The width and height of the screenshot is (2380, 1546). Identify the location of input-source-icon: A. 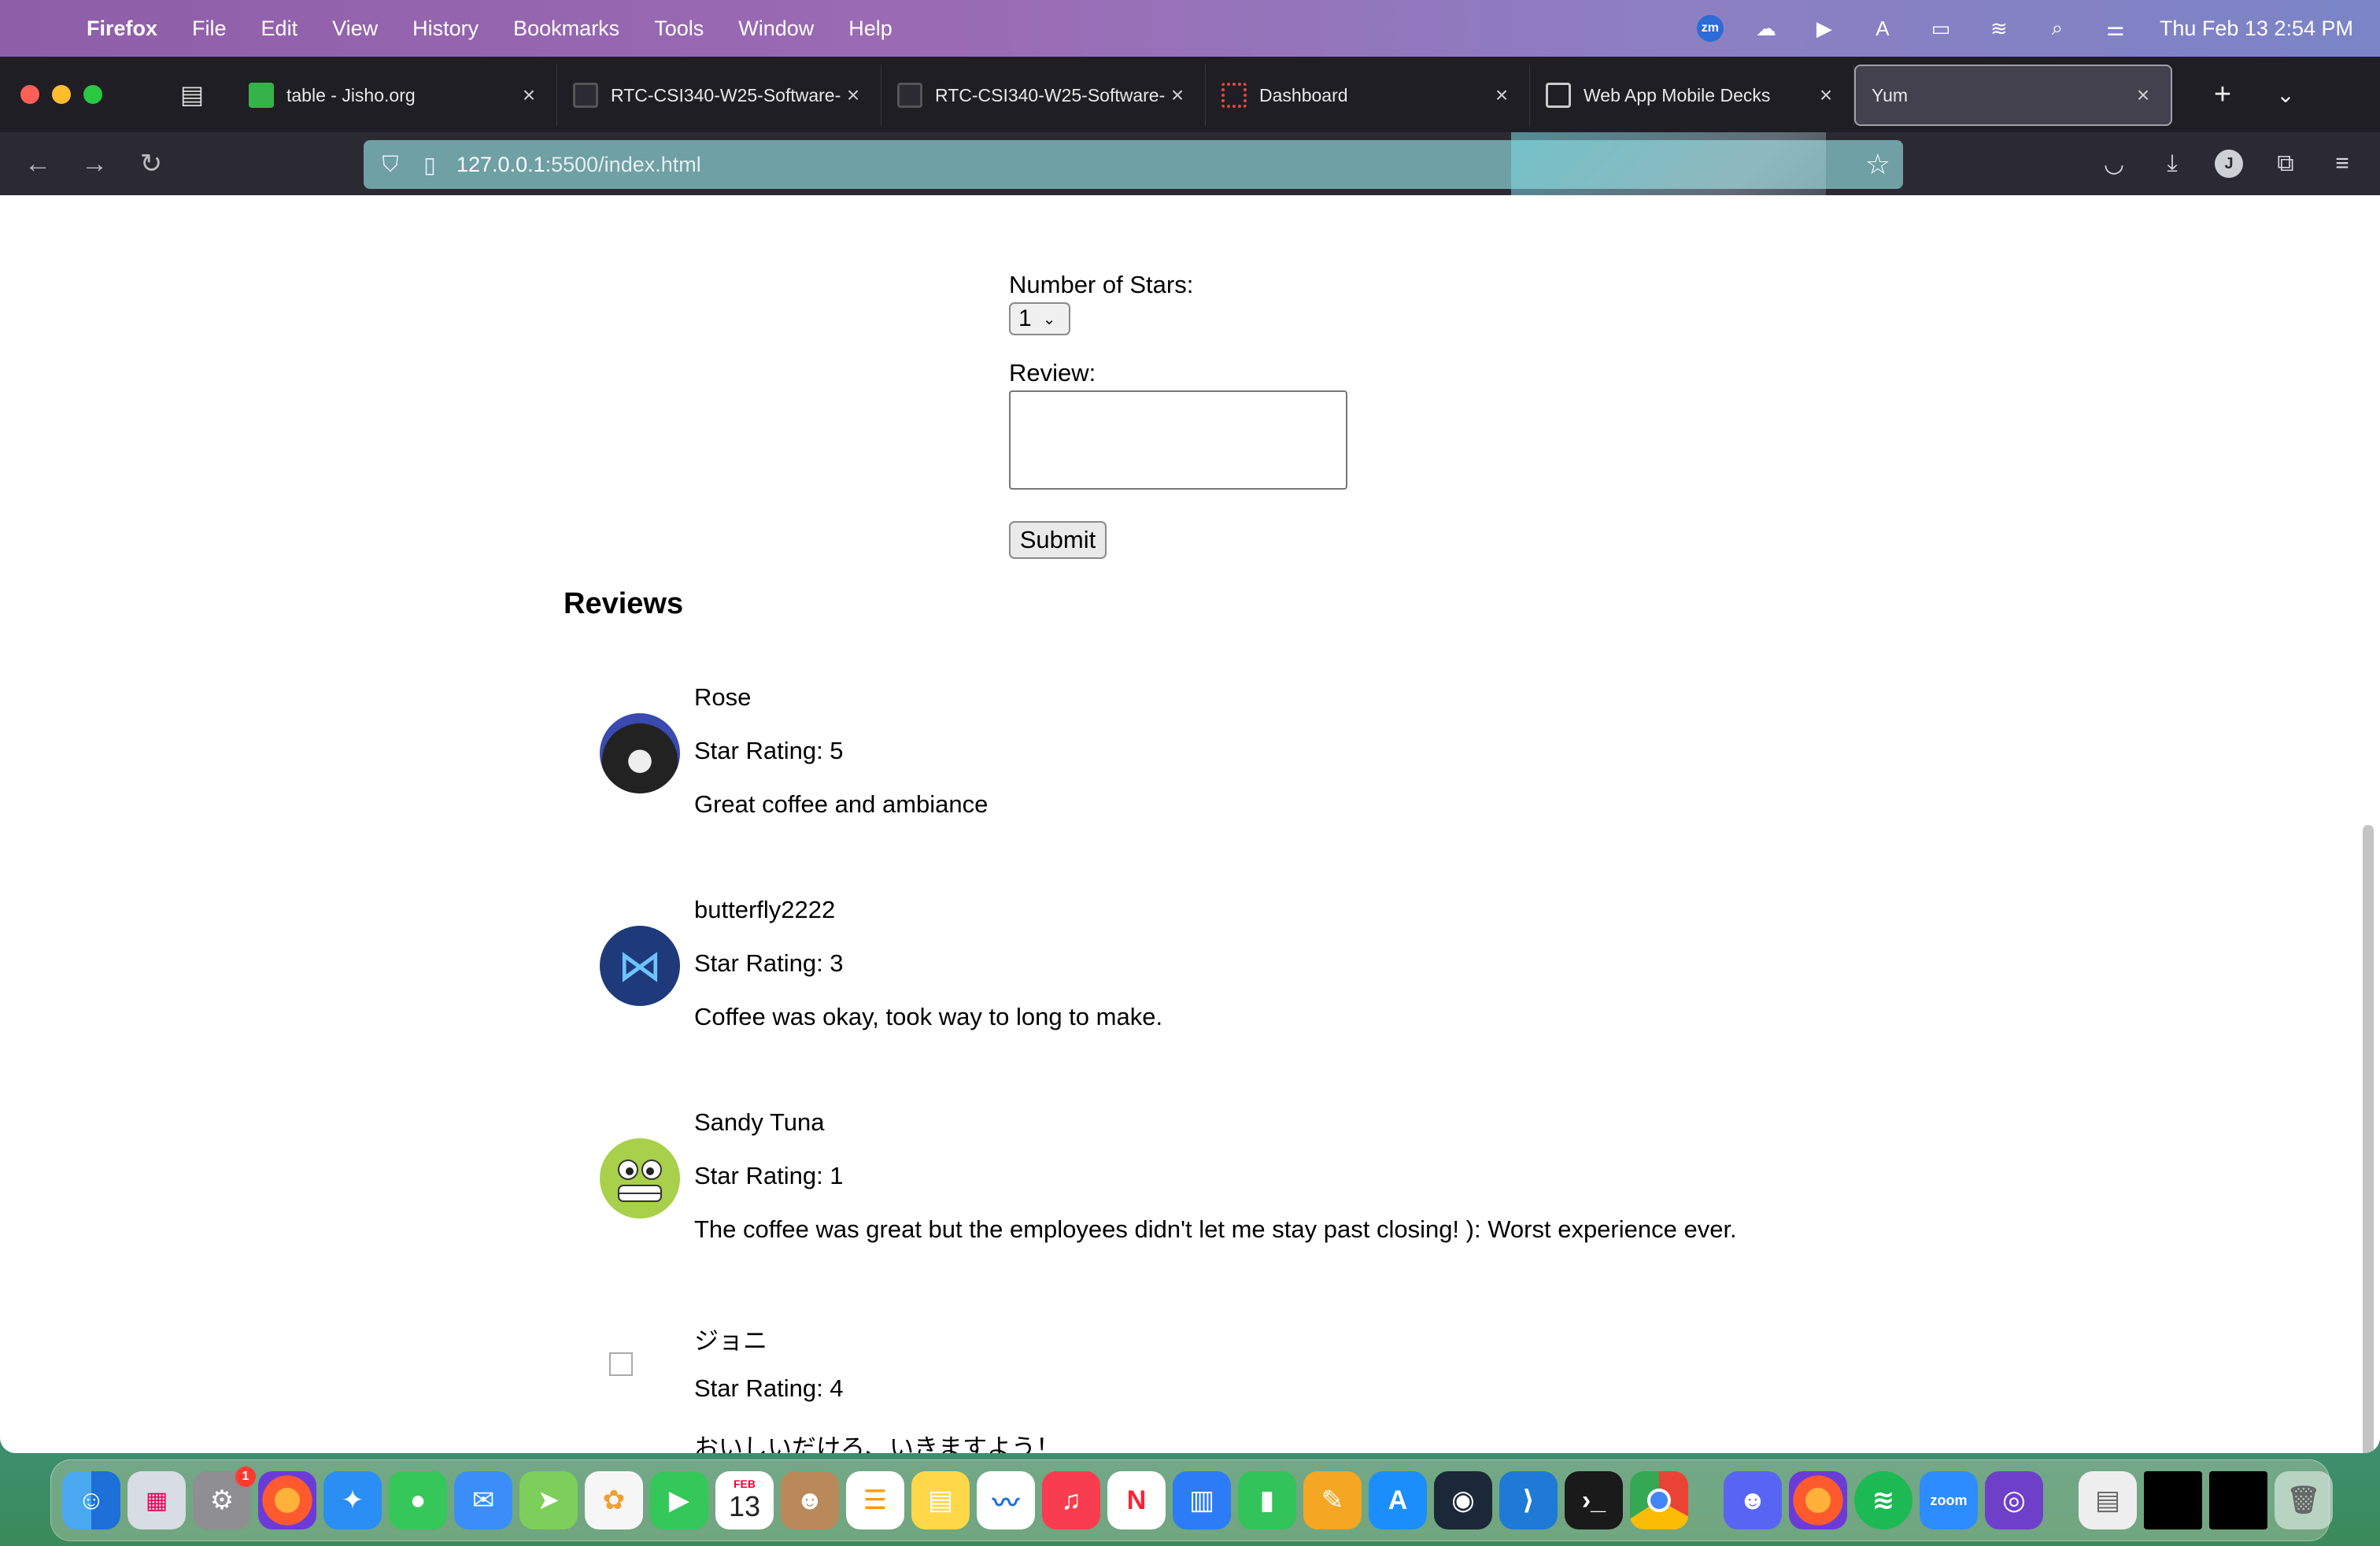
(1882, 28).